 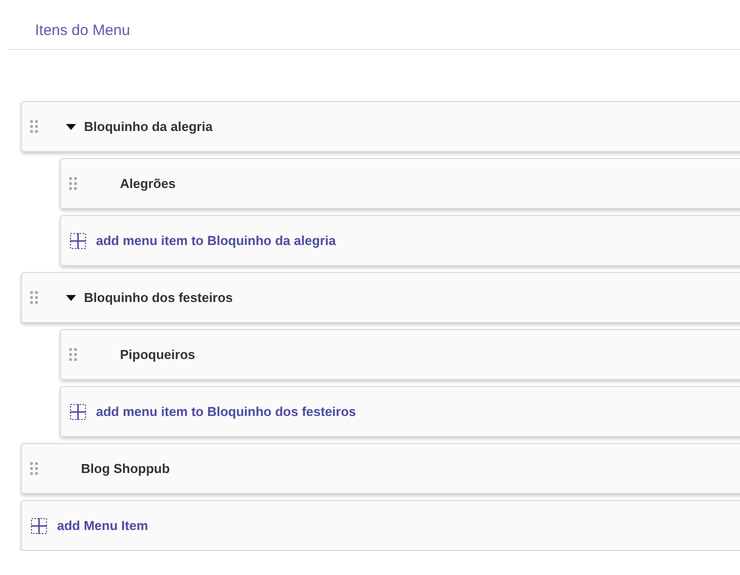 I want to click on add-item-button: add menu item to Bloquinho da alegria, so click(x=400, y=240).